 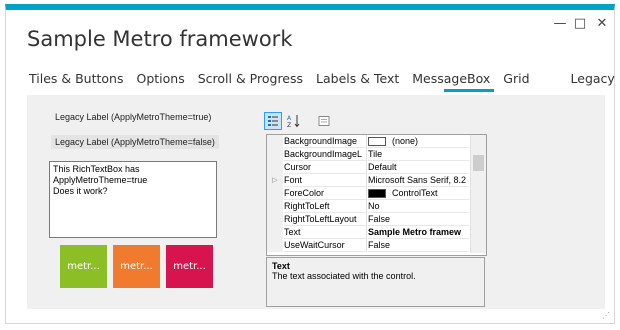 I want to click on property-grid-scrollbar, so click(x=478, y=194).